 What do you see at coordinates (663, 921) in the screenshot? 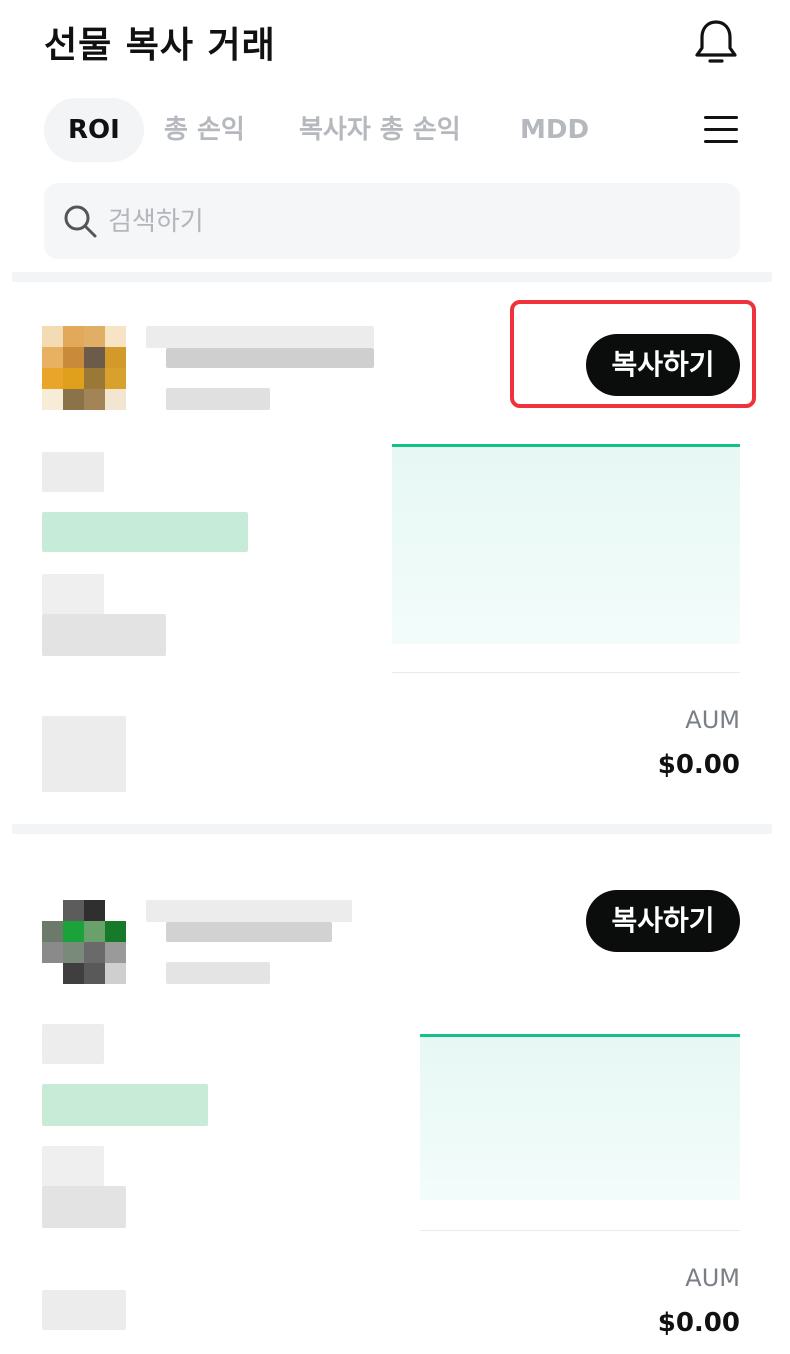
I see `copy-trade-button: 복사하기` at bounding box center [663, 921].